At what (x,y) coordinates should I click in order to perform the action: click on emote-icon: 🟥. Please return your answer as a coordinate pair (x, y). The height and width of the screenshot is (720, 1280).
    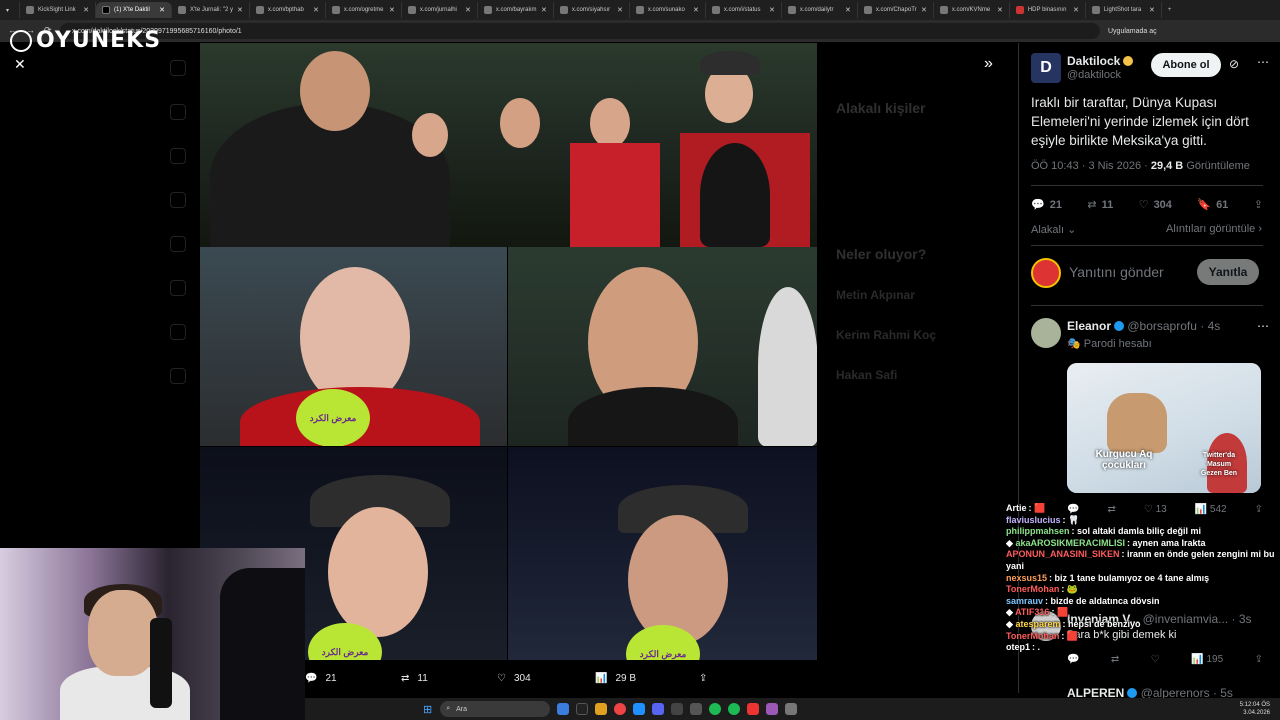
    Looking at the image, I should click on (1062, 612).